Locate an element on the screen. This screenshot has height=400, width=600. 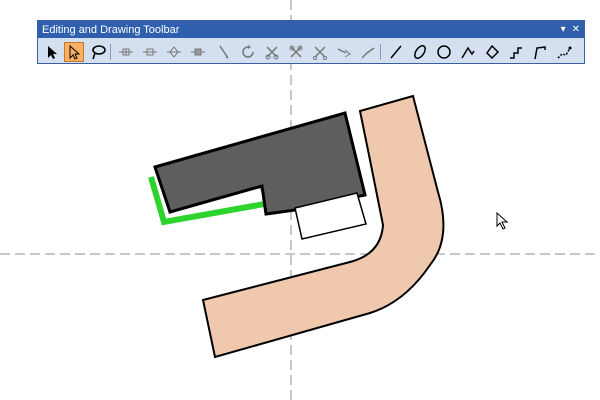
ellipse-icon-glyph is located at coordinates (420, 52).